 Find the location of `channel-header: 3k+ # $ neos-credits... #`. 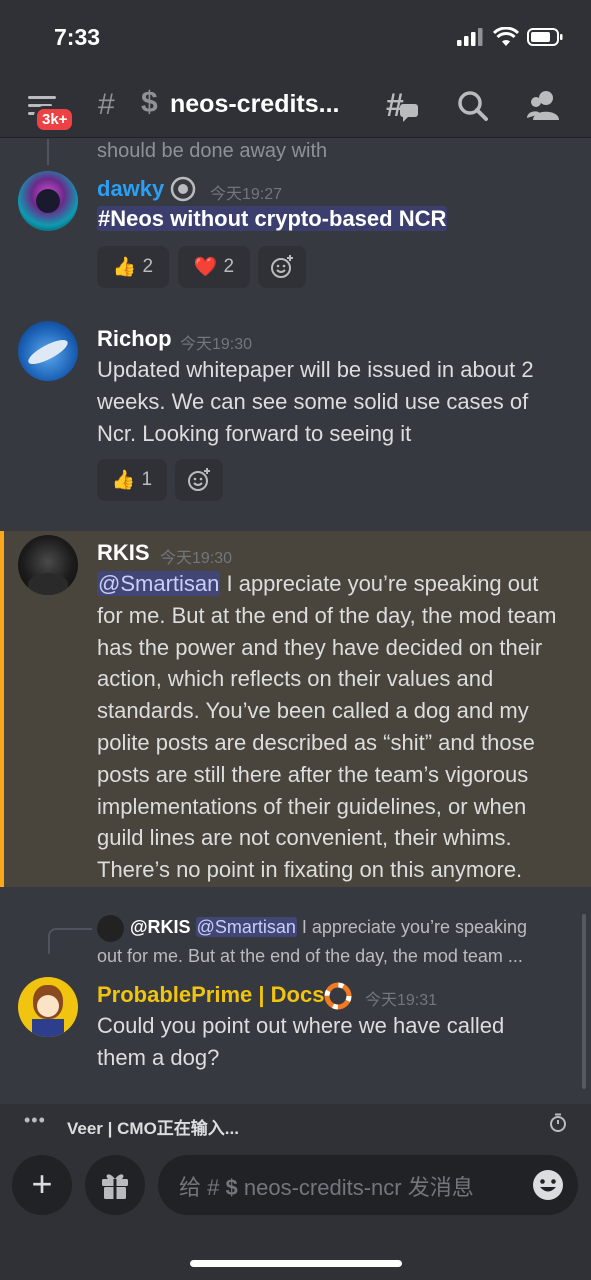

channel-header: 3k+ # $ neos-credits... # is located at coordinates (295, 107).